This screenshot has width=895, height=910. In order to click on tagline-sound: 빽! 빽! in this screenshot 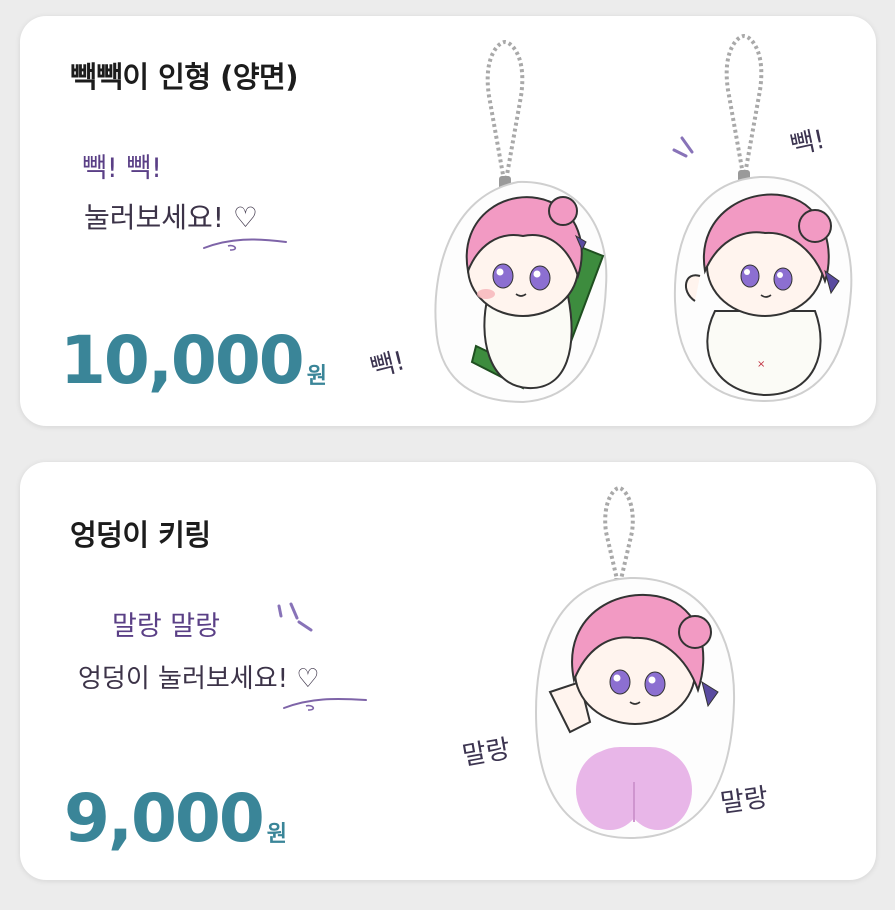, I will do `click(122, 168)`.